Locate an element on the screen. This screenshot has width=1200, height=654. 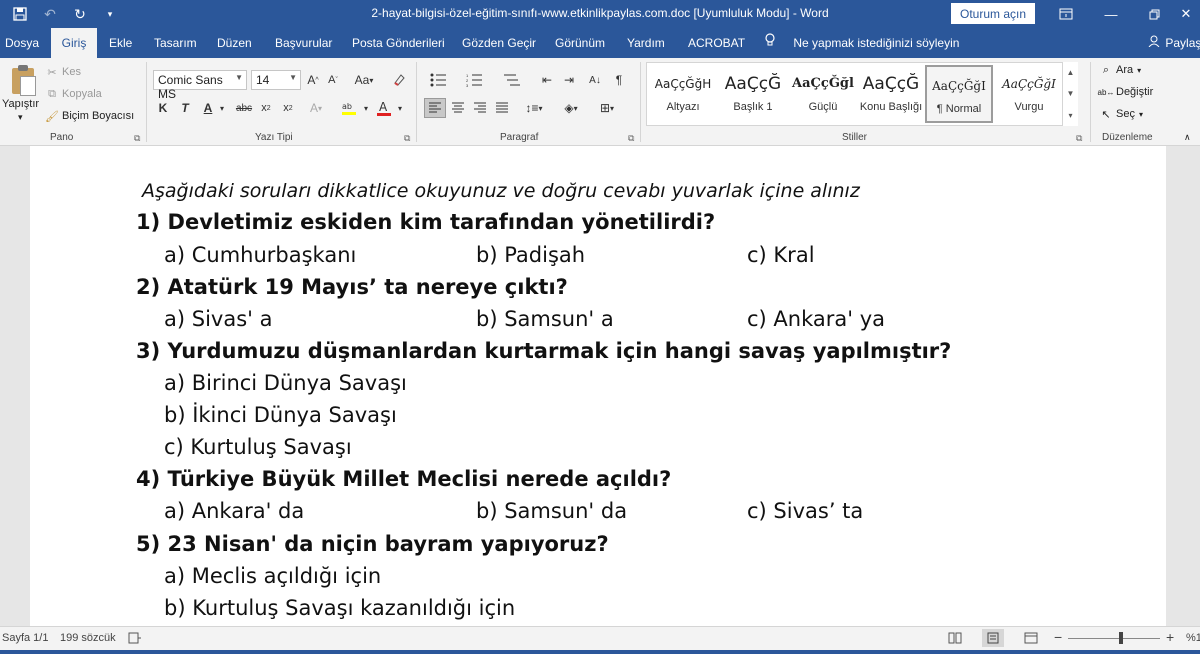
font-size-box: 14 ▼ is located at coordinates (276, 80).